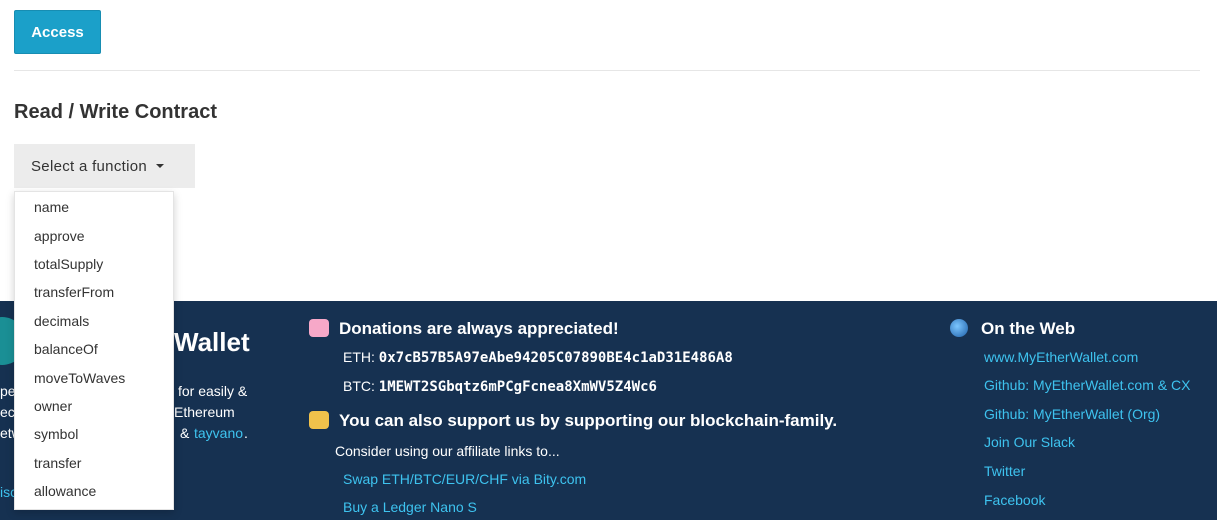 The width and height of the screenshot is (1217, 520). Describe the element at coordinates (59, 236) in the screenshot. I see `function-item-approve: approve` at that location.